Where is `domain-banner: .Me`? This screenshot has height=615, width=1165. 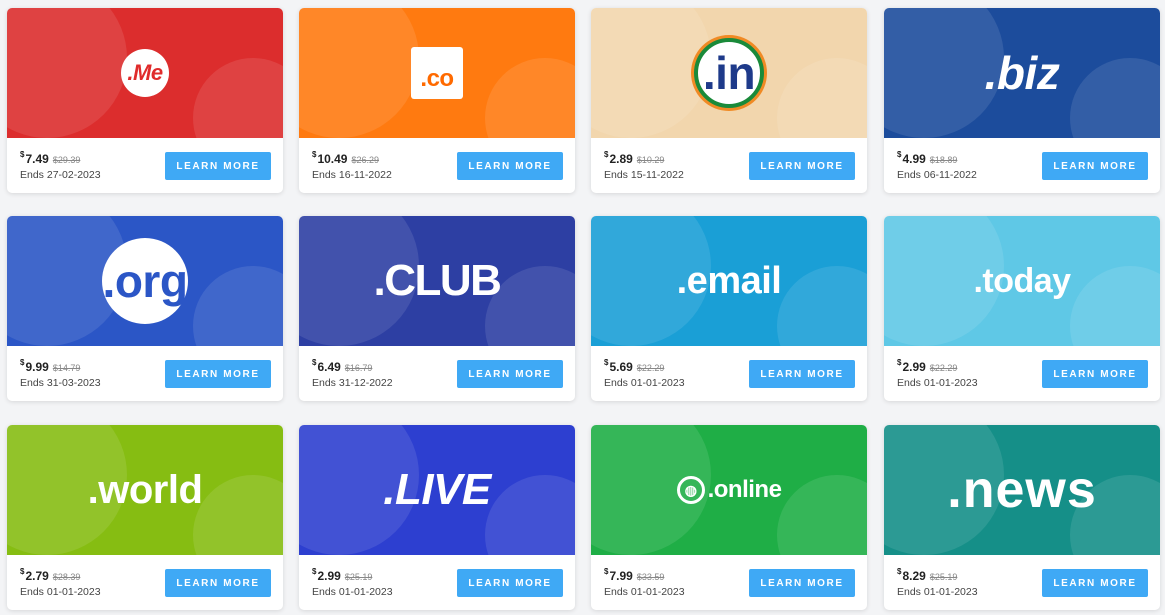 domain-banner: .Me is located at coordinates (145, 73).